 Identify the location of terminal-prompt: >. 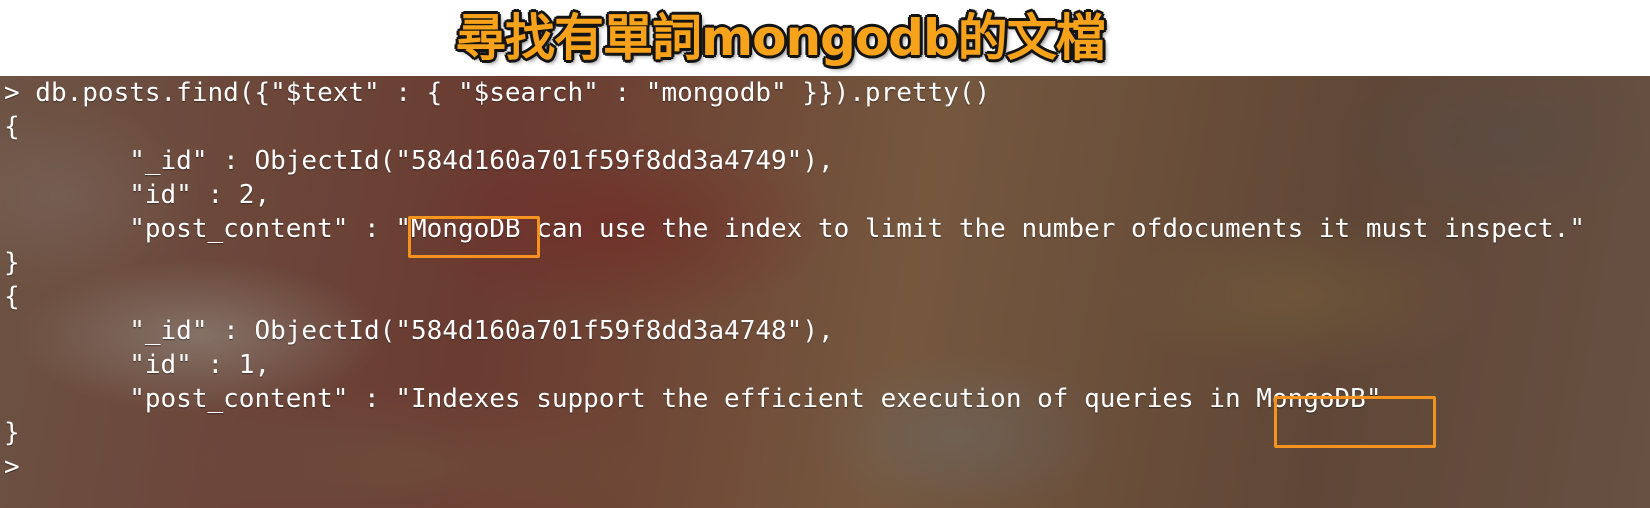
(12, 467).